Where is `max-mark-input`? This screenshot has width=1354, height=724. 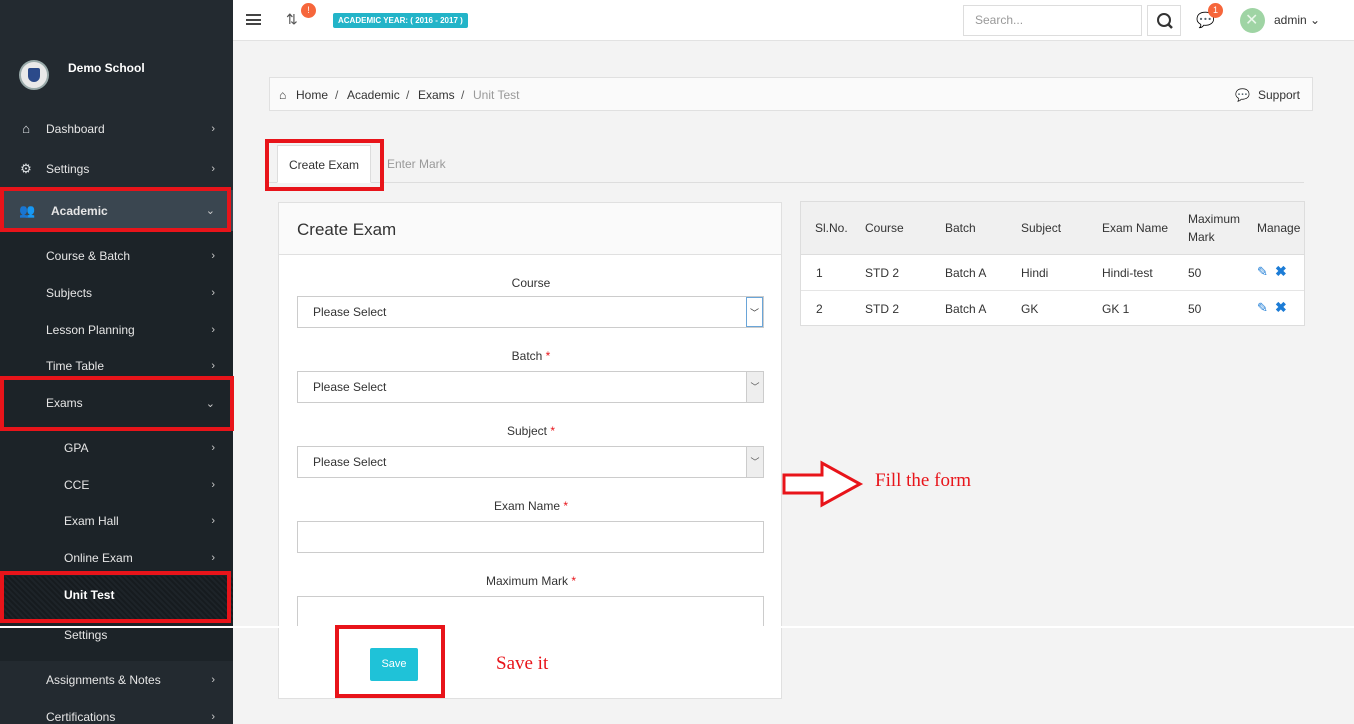 max-mark-input is located at coordinates (530, 612).